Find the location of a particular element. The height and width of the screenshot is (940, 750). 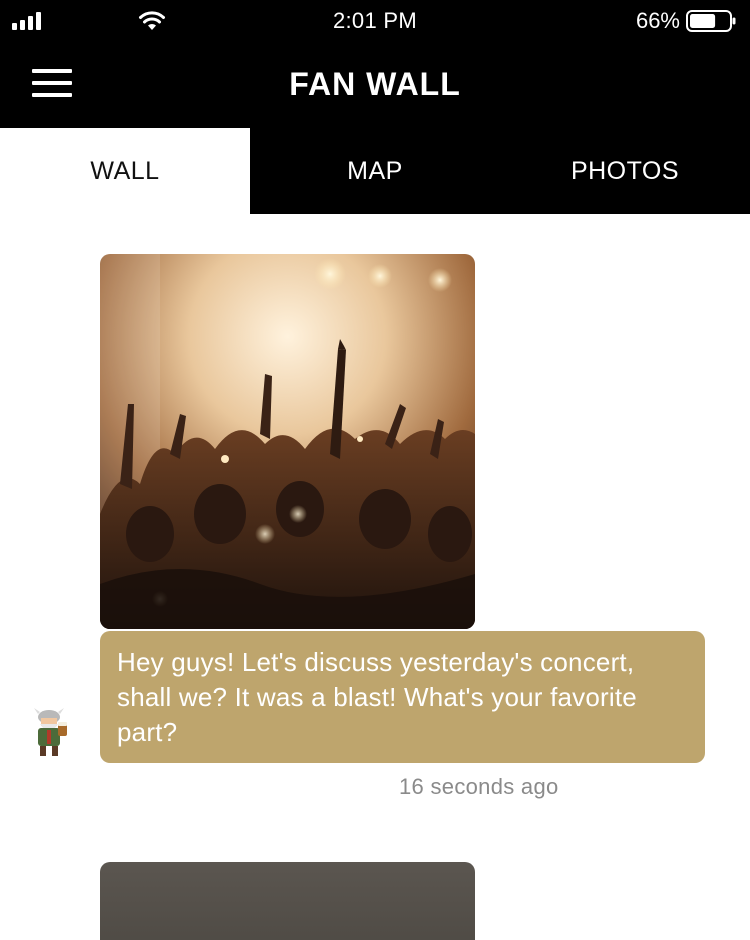

tab-wall: WALL is located at coordinates (125, 171).